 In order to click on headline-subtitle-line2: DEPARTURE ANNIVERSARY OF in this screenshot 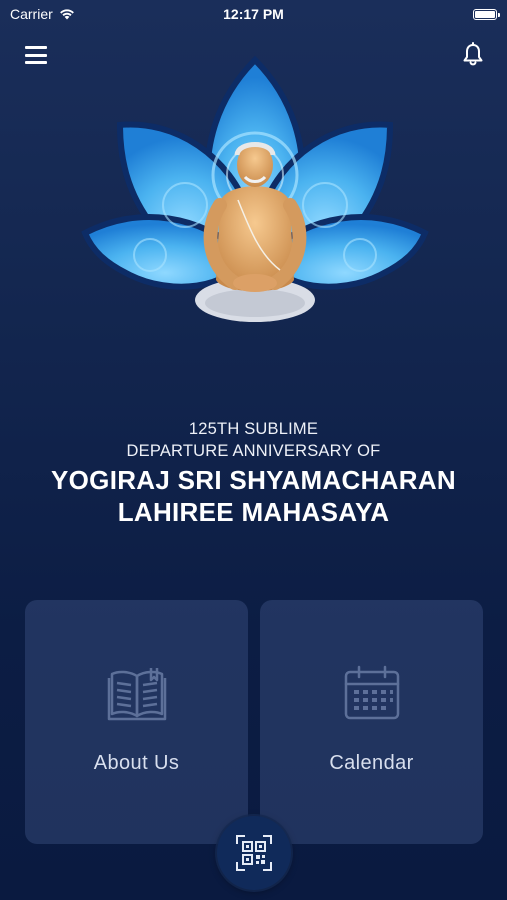, I will do `click(253, 451)`.